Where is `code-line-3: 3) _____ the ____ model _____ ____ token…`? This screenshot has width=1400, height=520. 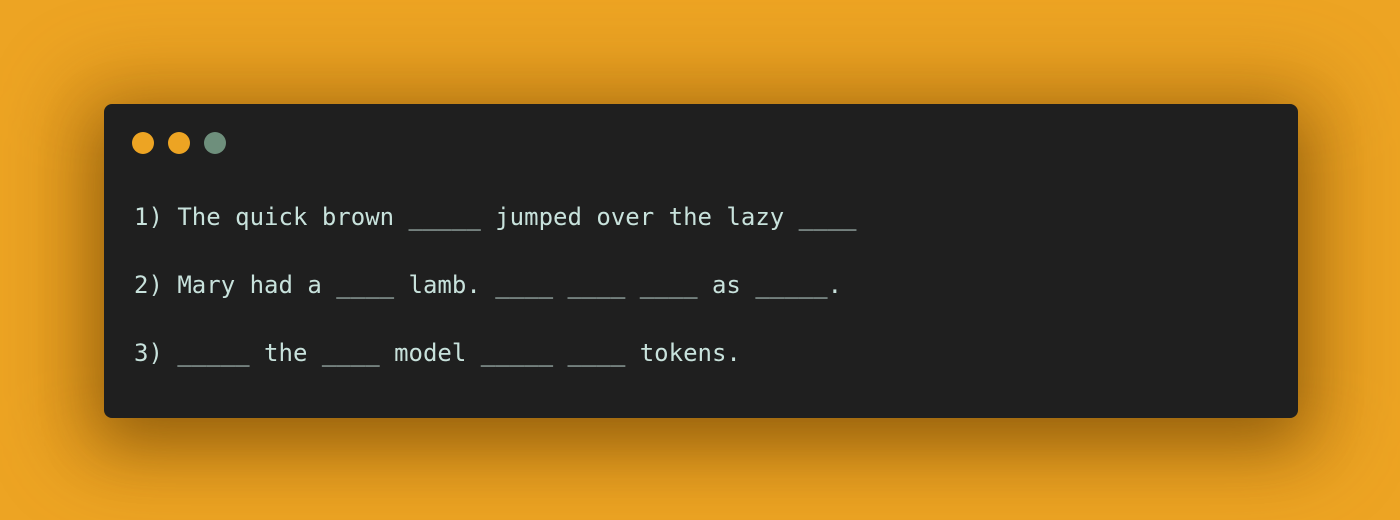 code-line-3: 3) _____ the ____ model _____ ____ token… is located at coordinates (437, 353).